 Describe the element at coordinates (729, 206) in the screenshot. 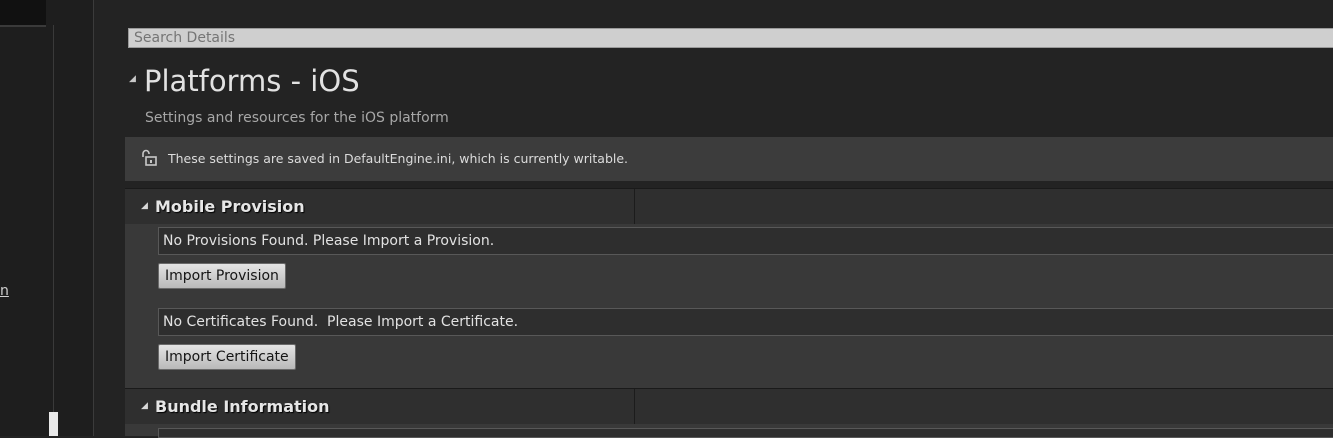

I see `category-header-mobile-provision: ◢ Mobile Provision` at that location.